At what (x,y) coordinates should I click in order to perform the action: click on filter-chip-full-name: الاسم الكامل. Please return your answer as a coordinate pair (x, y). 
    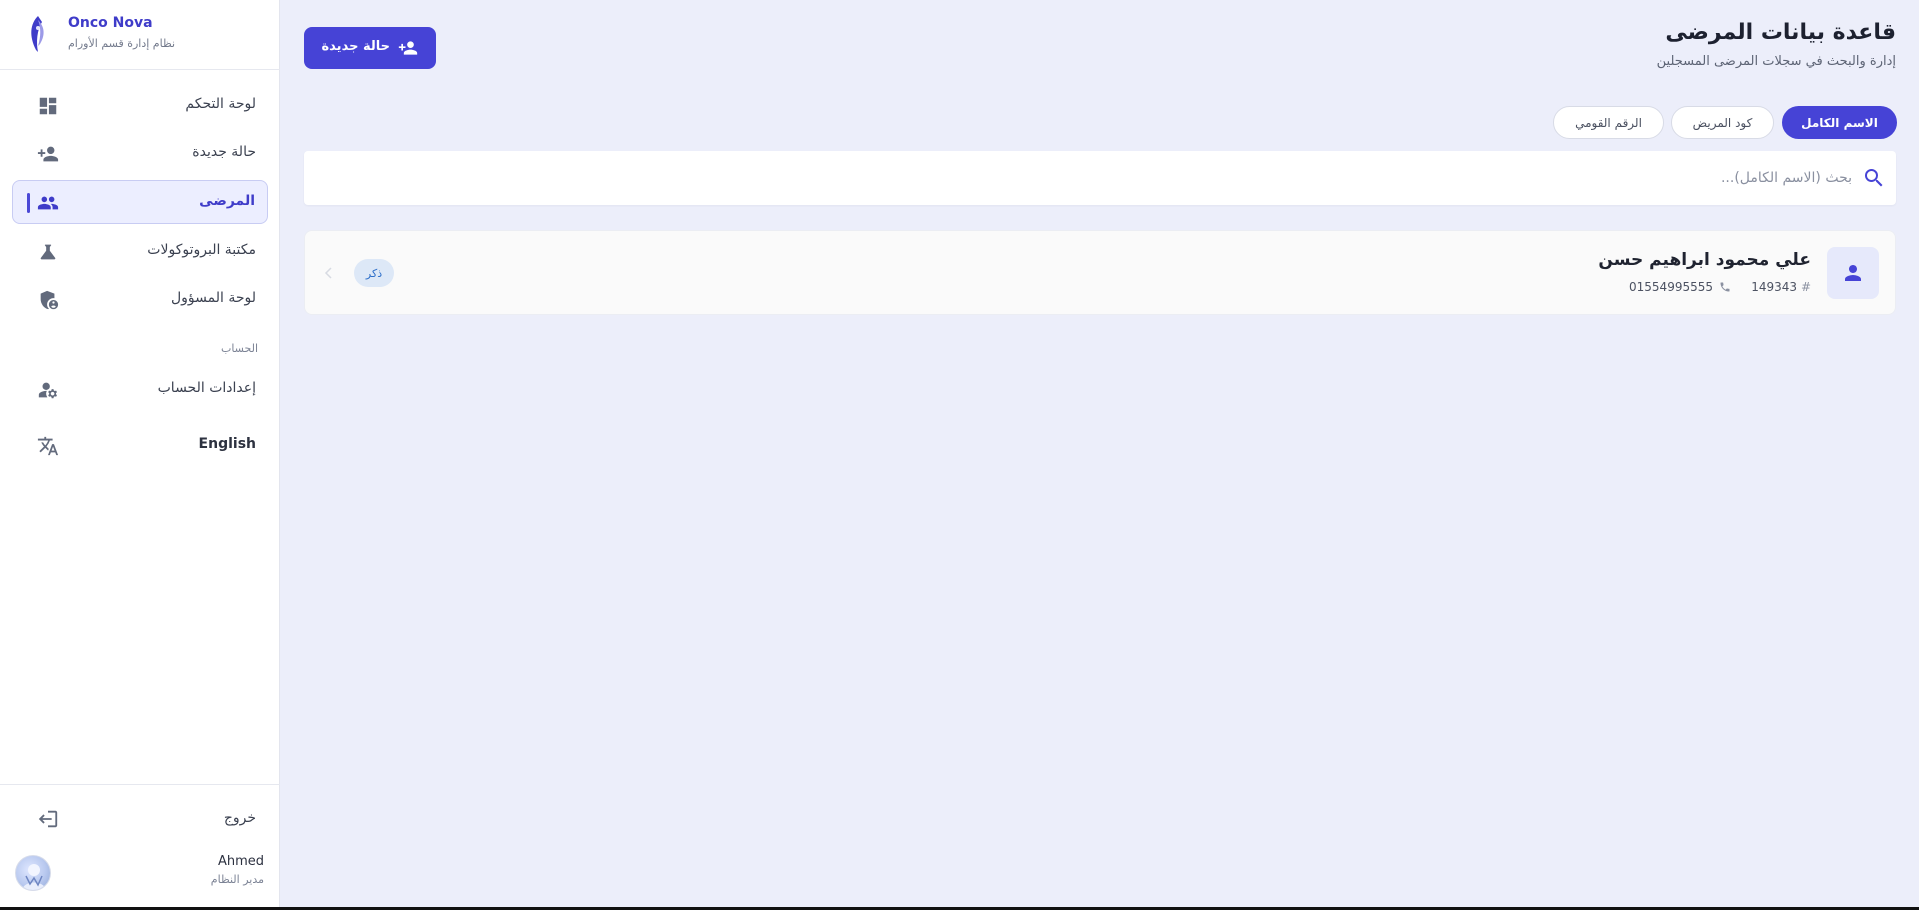
    Looking at the image, I should click on (1839, 122).